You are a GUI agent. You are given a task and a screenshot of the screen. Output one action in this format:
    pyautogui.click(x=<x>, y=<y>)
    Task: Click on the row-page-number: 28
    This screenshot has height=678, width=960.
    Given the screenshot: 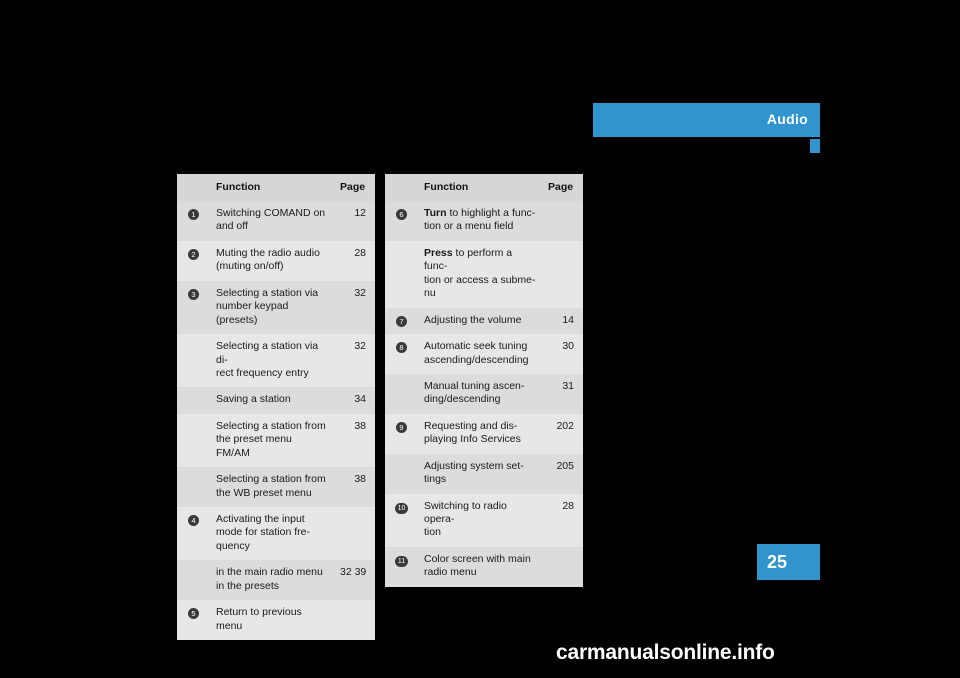 What is the action you would take?
    pyautogui.click(x=562, y=520)
    